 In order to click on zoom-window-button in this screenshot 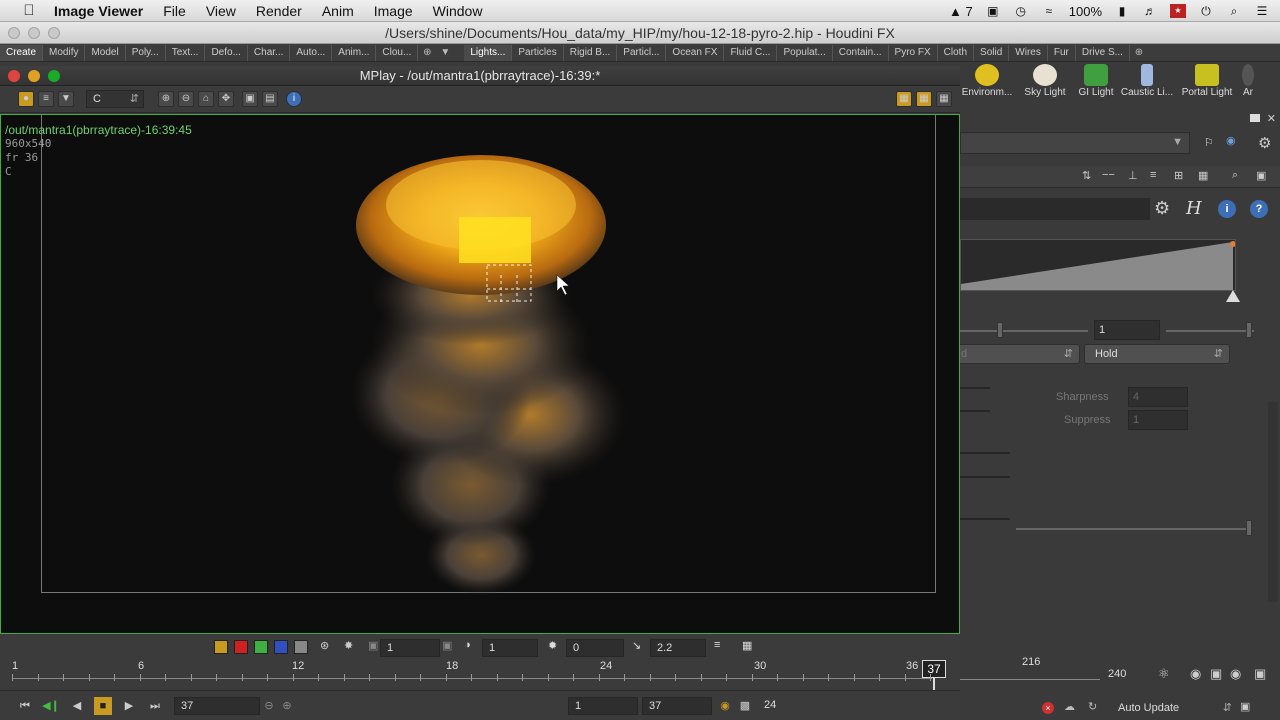, I will do `click(54, 33)`.